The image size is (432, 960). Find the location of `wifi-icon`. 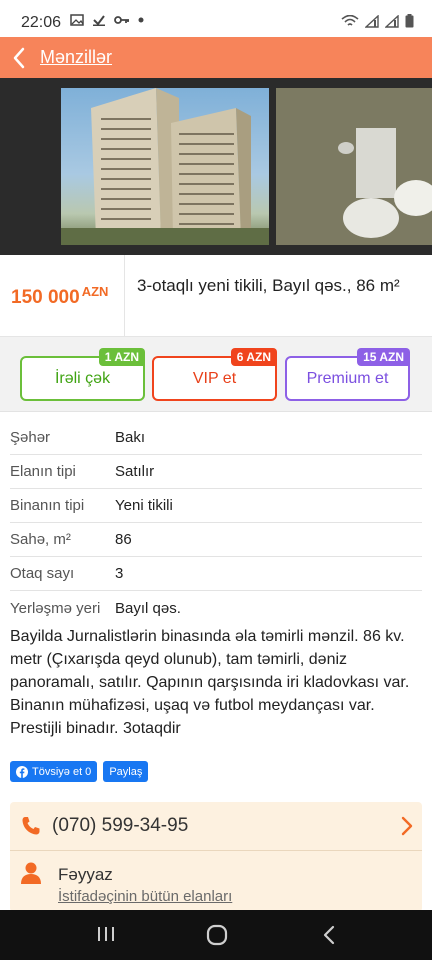

wifi-icon is located at coordinates (350, 20).